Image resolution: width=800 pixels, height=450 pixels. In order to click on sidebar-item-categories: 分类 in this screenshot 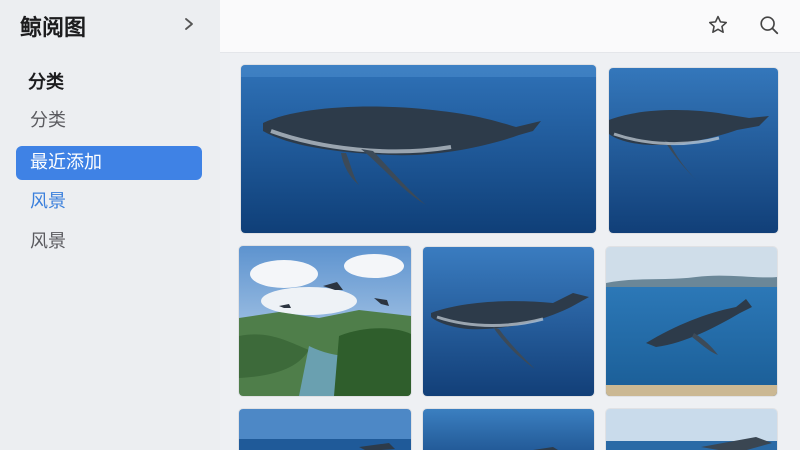, I will do `click(109, 121)`.